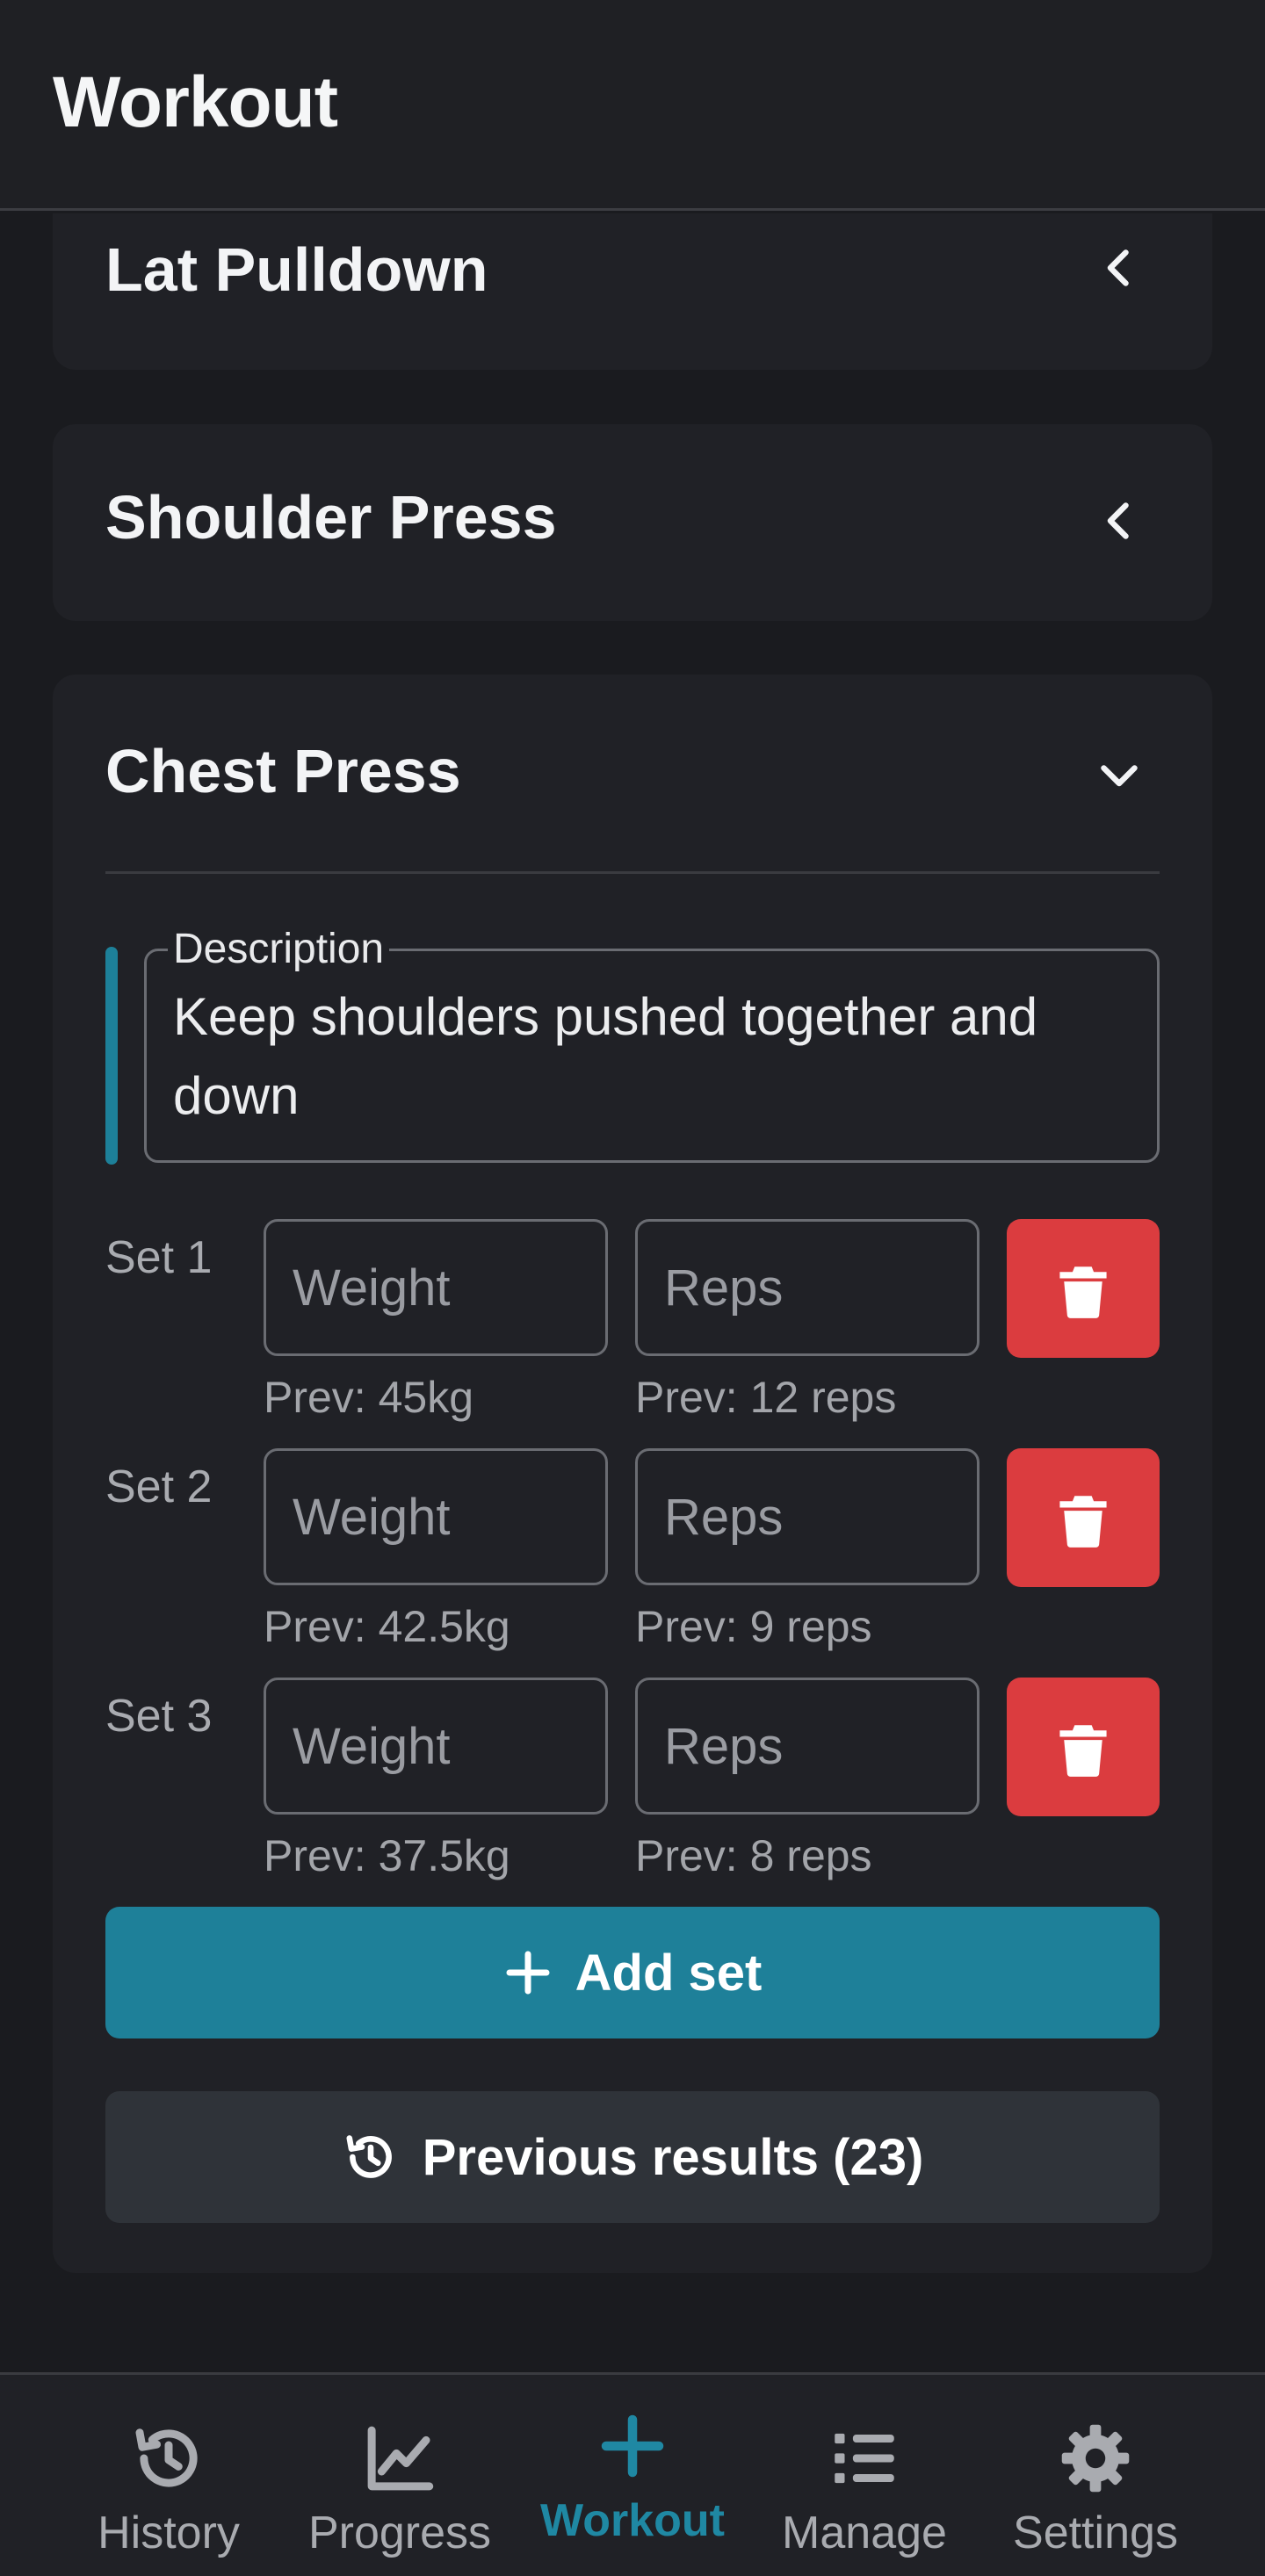 Image resolution: width=1265 pixels, height=2576 pixels. Describe the element at coordinates (331, 517) in the screenshot. I see `exercise-title: Shoulder Press` at that location.